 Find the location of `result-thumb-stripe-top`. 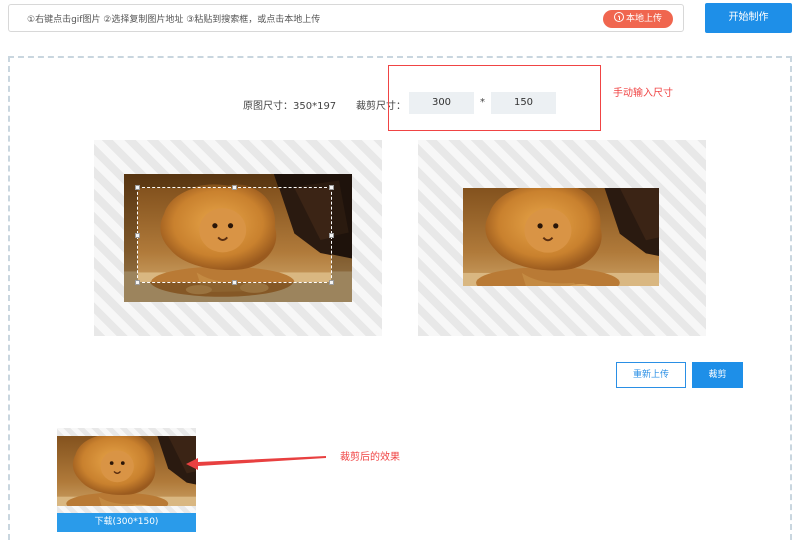

result-thumb-stripe-top is located at coordinates (126, 432).